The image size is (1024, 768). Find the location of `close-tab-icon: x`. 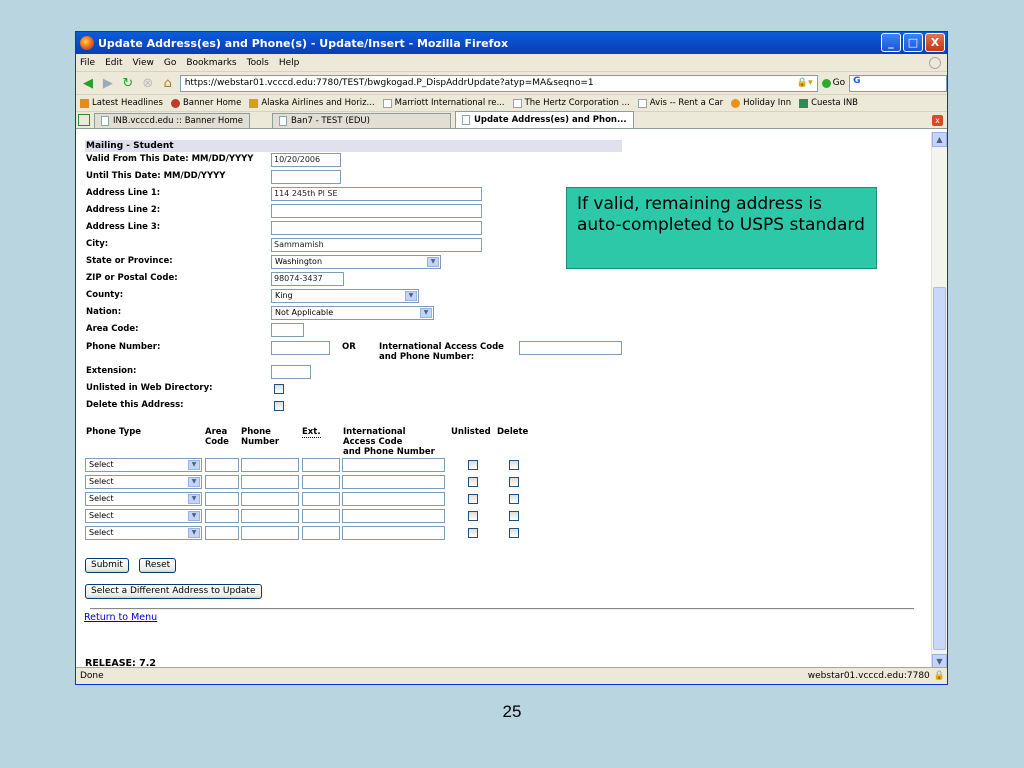

close-tab-icon: x is located at coordinates (937, 120).